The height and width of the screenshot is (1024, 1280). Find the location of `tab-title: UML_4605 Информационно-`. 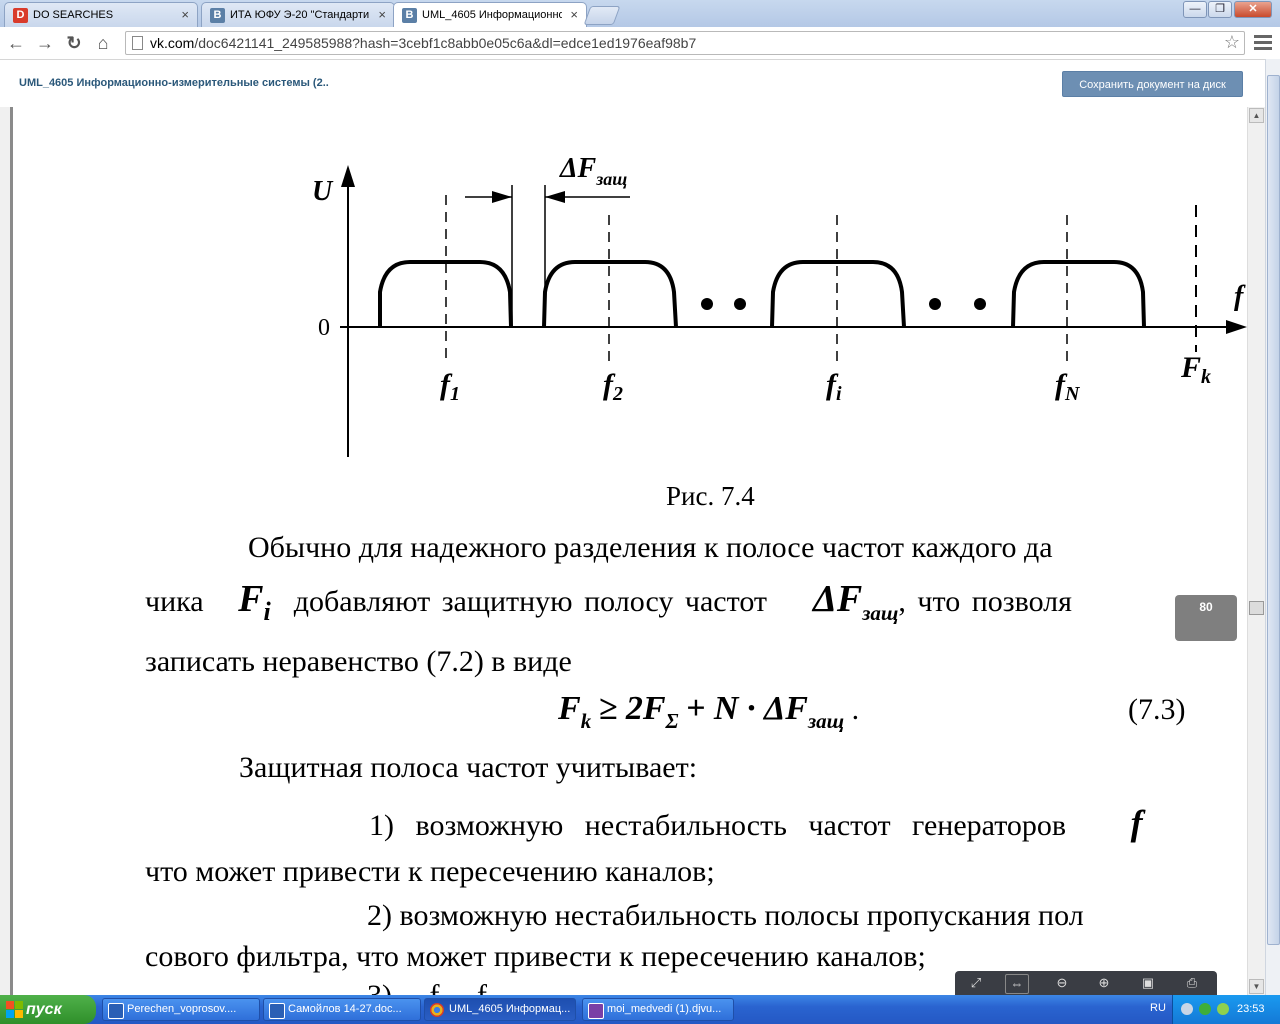

tab-title: UML_4605 Информационно- is located at coordinates (492, 15).